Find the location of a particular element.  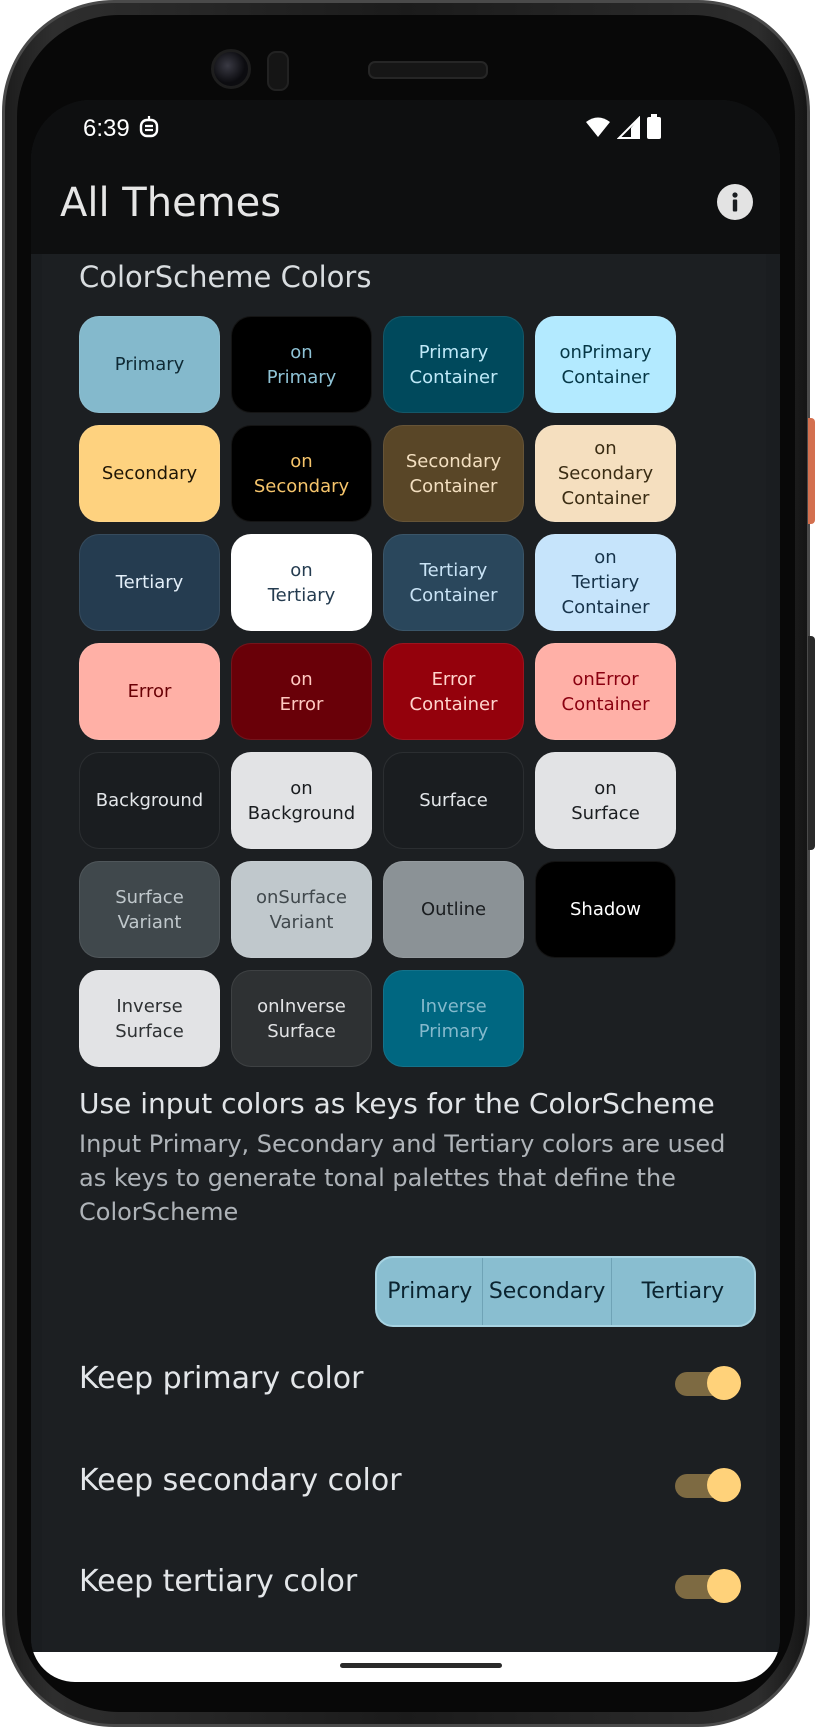

color-swatch: onInverse Surface is located at coordinates (301, 1018).